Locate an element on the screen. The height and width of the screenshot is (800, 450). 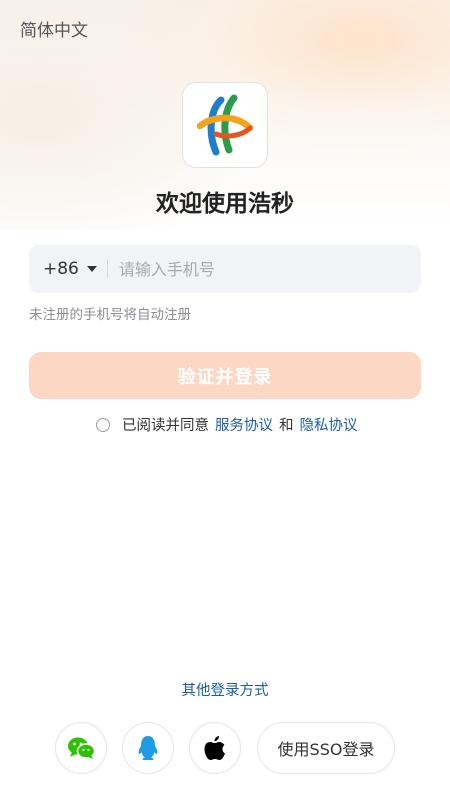
apple-login-button is located at coordinates (215, 748).